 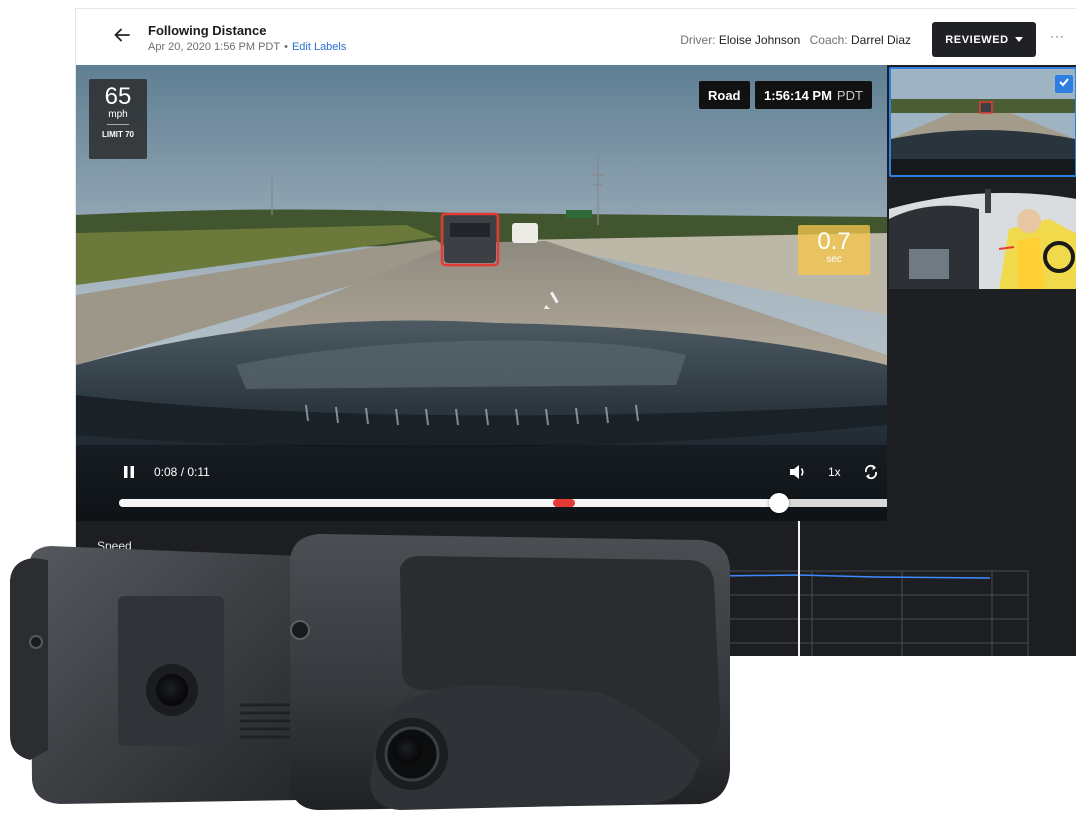 I want to click on vehicle-speed-indicator: 65 mph LIMIT 70, so click(x=118, y=119).